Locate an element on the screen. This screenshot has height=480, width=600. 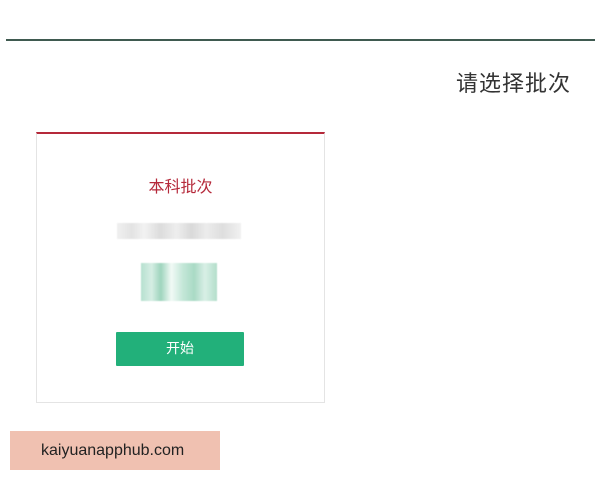
header-divider is located at coordinates (300, 40).